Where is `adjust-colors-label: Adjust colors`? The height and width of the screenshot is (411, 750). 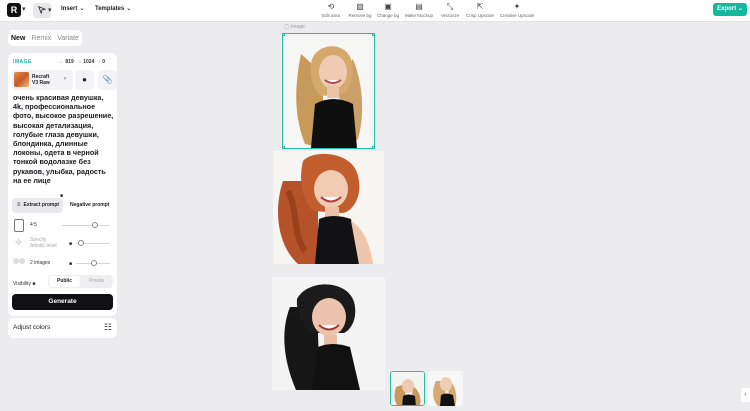 adjust-colors-label: Adjust colors is located at coordinates (32, 327).